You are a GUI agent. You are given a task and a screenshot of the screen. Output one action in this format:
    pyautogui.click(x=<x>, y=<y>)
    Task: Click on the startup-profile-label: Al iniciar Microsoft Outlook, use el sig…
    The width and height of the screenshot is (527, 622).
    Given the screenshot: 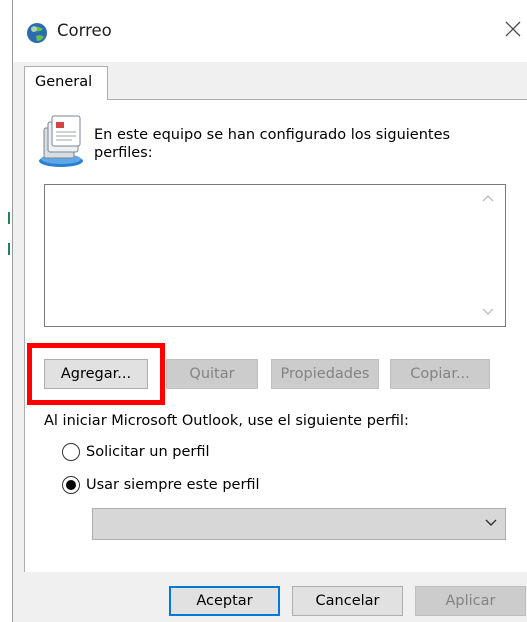 What is the action you would take?
    pyautogui.click(x=226, y=421)
    